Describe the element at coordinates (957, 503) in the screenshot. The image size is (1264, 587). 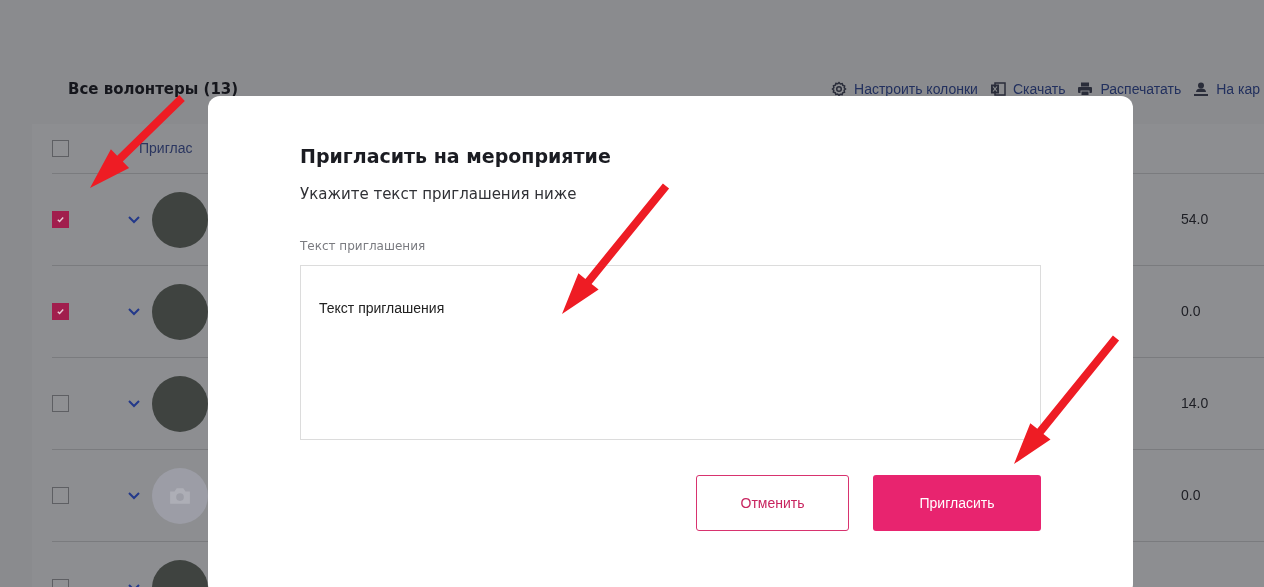
I see `invite-button: Пригласить` at that location.